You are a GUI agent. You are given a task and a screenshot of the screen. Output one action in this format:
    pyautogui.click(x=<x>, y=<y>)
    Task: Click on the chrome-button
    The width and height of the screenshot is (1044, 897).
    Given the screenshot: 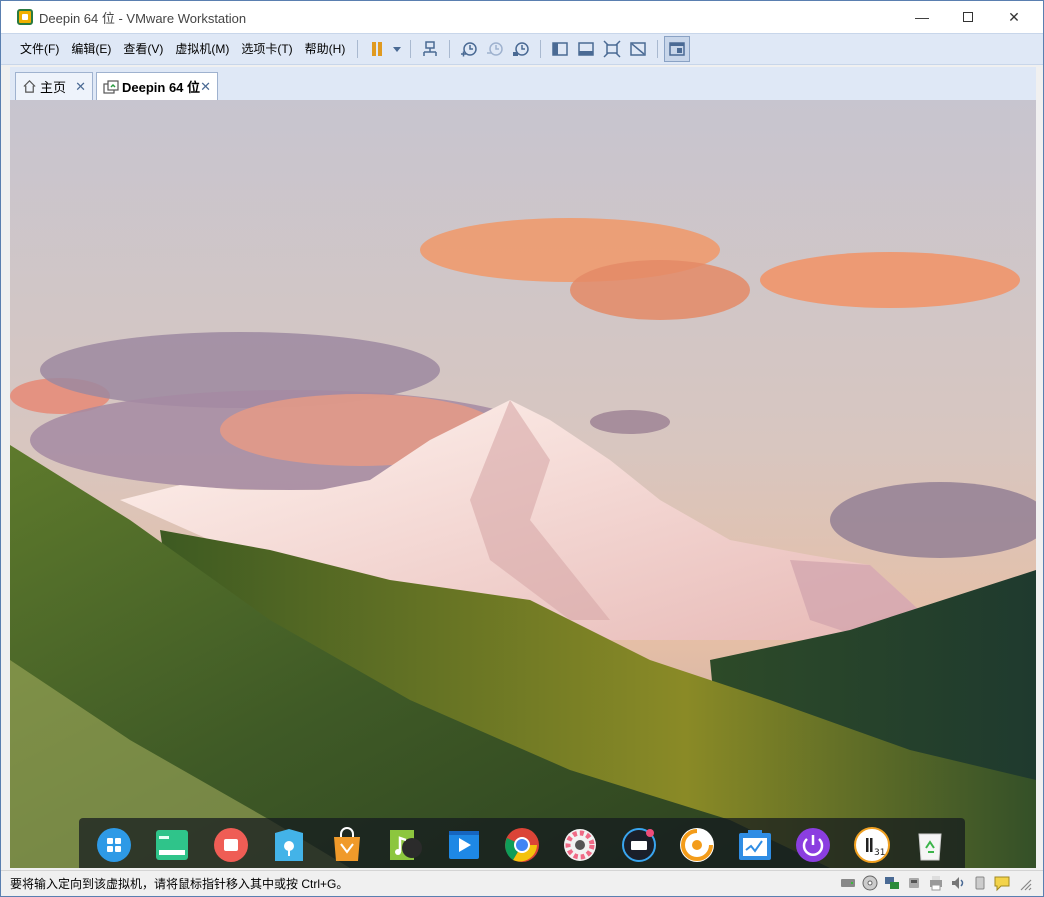 What is the action you would take?
    pyautogui.click(x=522, y=845)
    